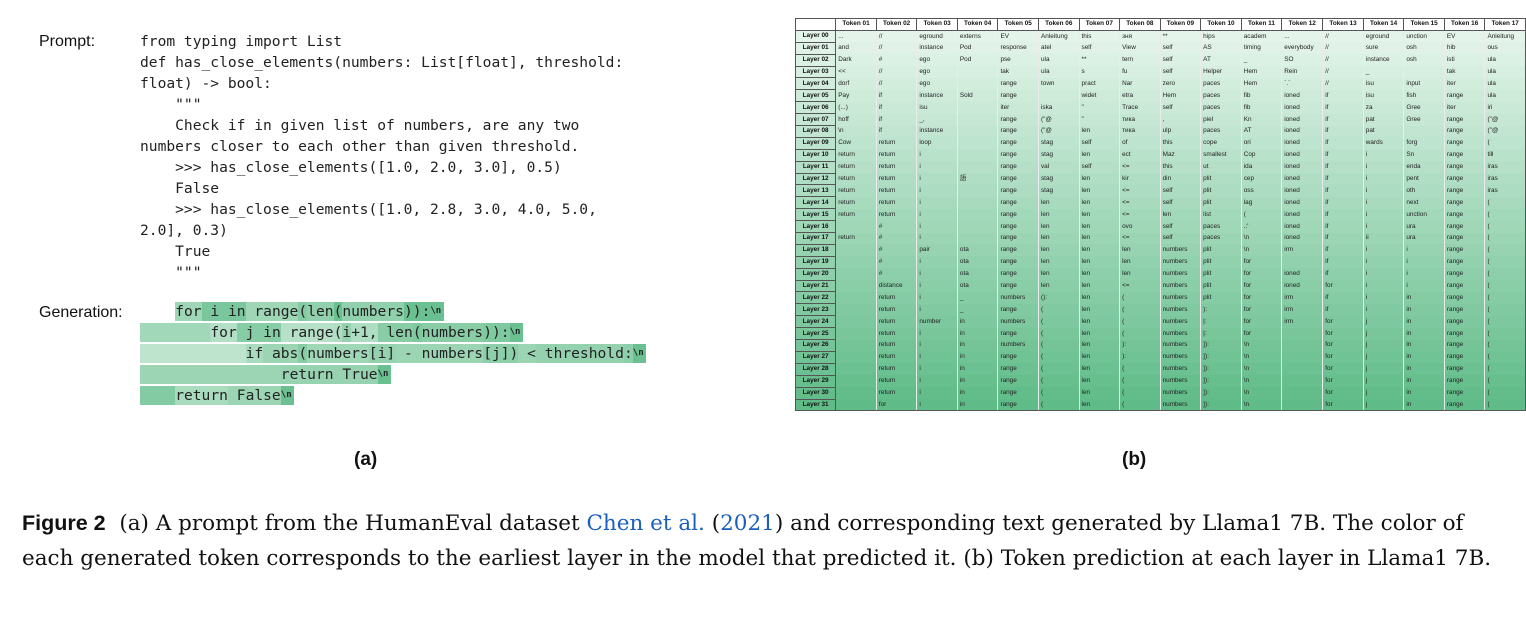  I want to click on prompt-line: True, so click(175, 251).